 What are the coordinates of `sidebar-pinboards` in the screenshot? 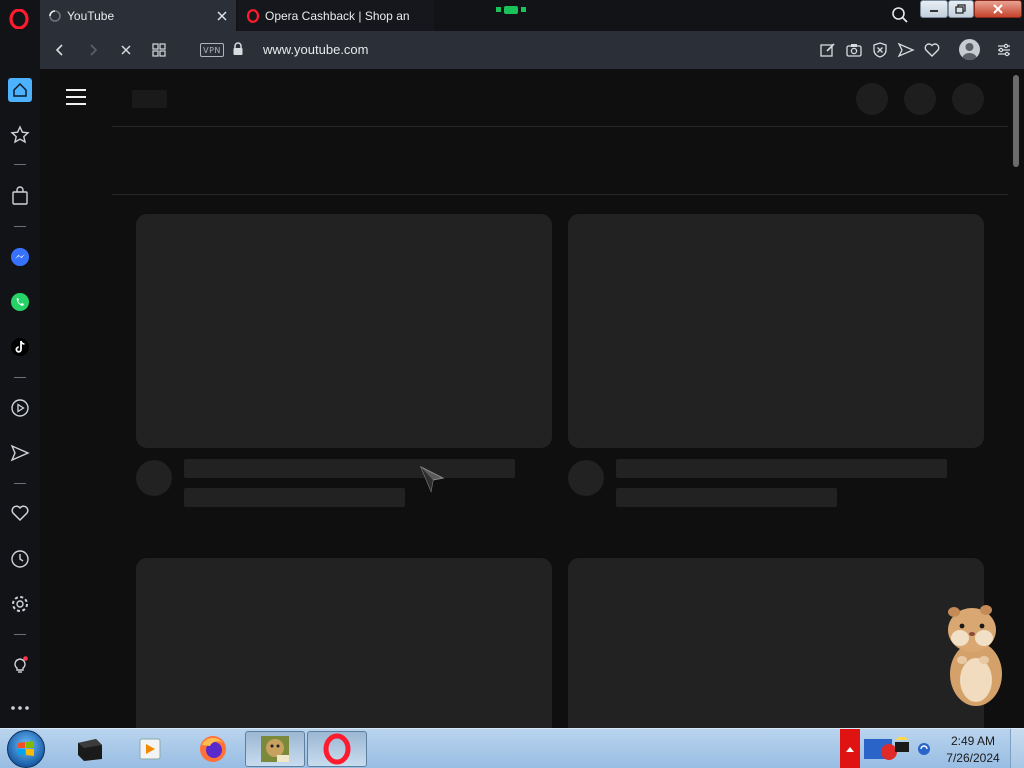 It's located at (20, 513).